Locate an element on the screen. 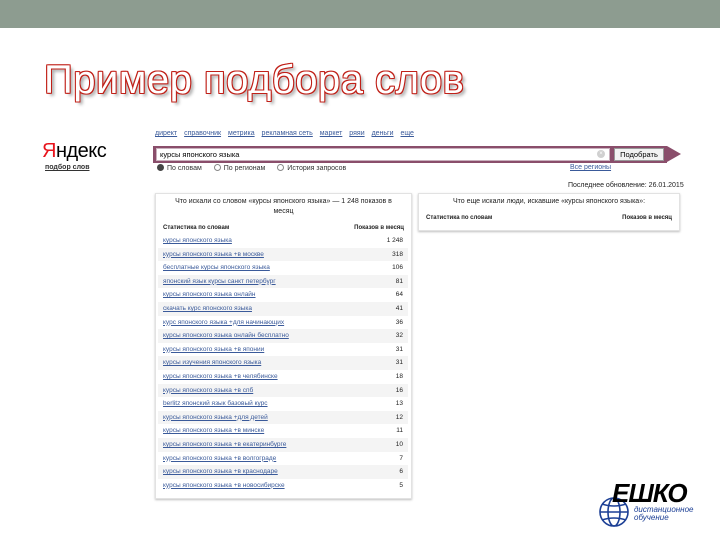  table-row: курсы японского языка +в екатеринбурге 10 is located at coordinates (283, 444).